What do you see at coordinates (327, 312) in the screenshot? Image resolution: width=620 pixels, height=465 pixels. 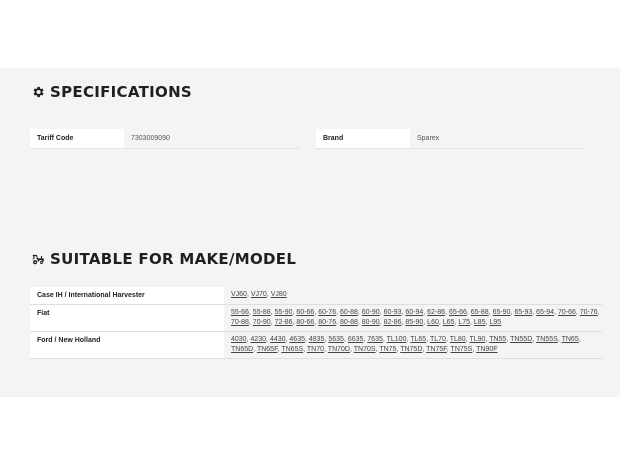 I see `model-link: 60-76` at bounding box center [327, 312].